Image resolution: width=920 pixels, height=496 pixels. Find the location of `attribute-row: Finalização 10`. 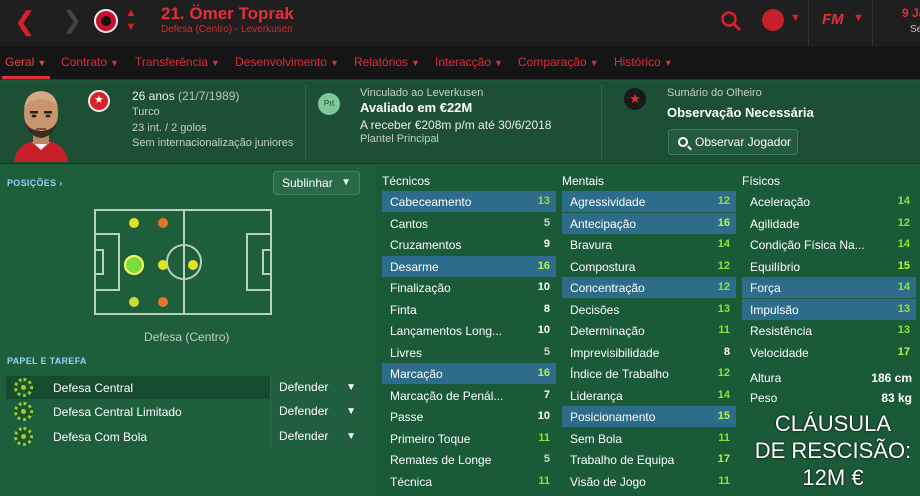

attribute-row: Finalização 10 is located at coordinates (469, 287).